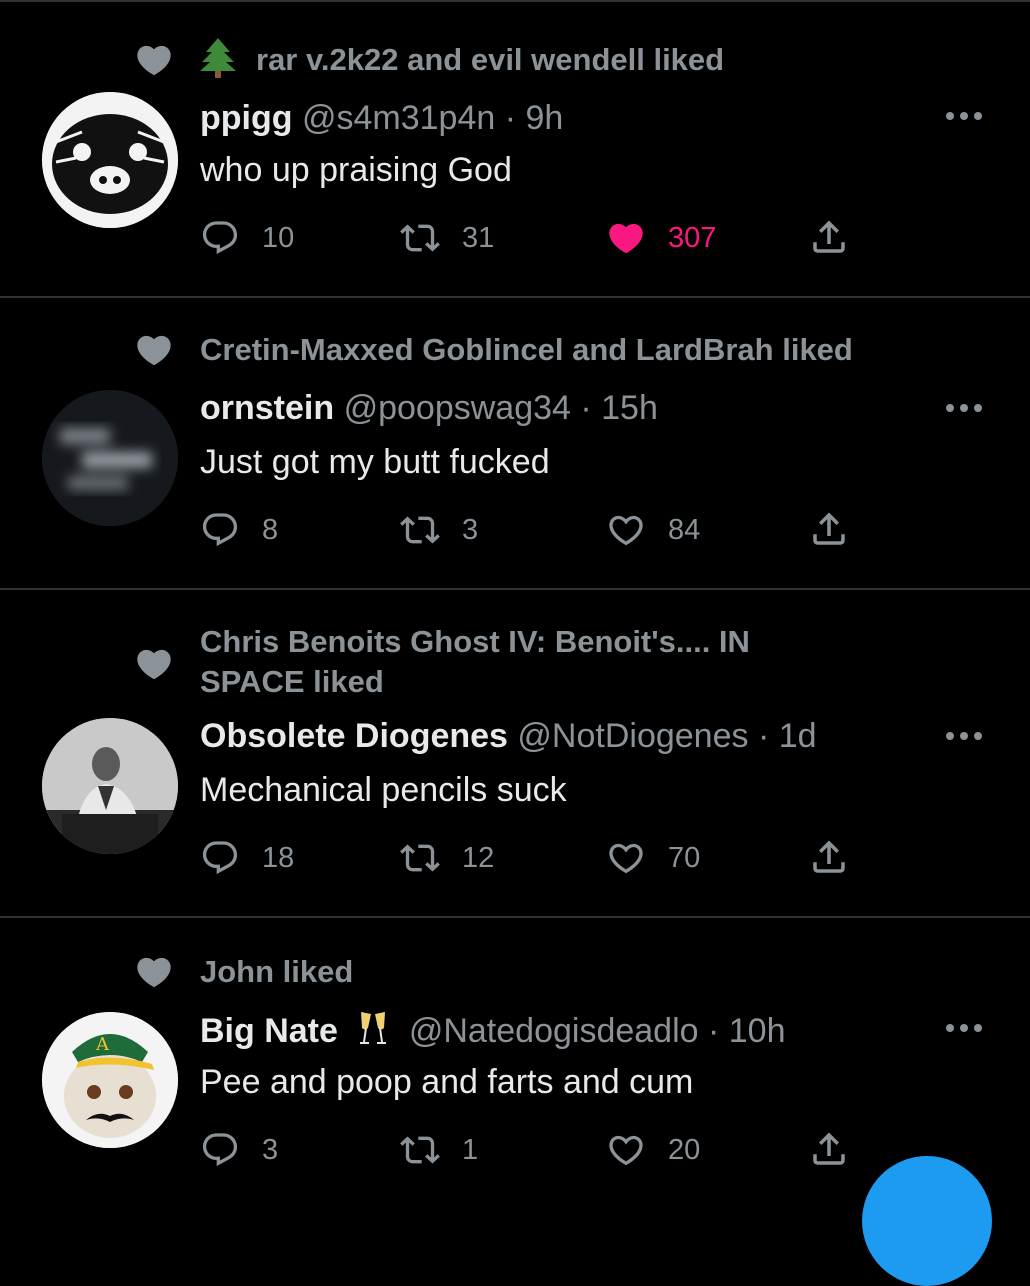 The height and width of the screenshot is (1286, 1030). I want to click on reply-count: 8, so click(270, 529).